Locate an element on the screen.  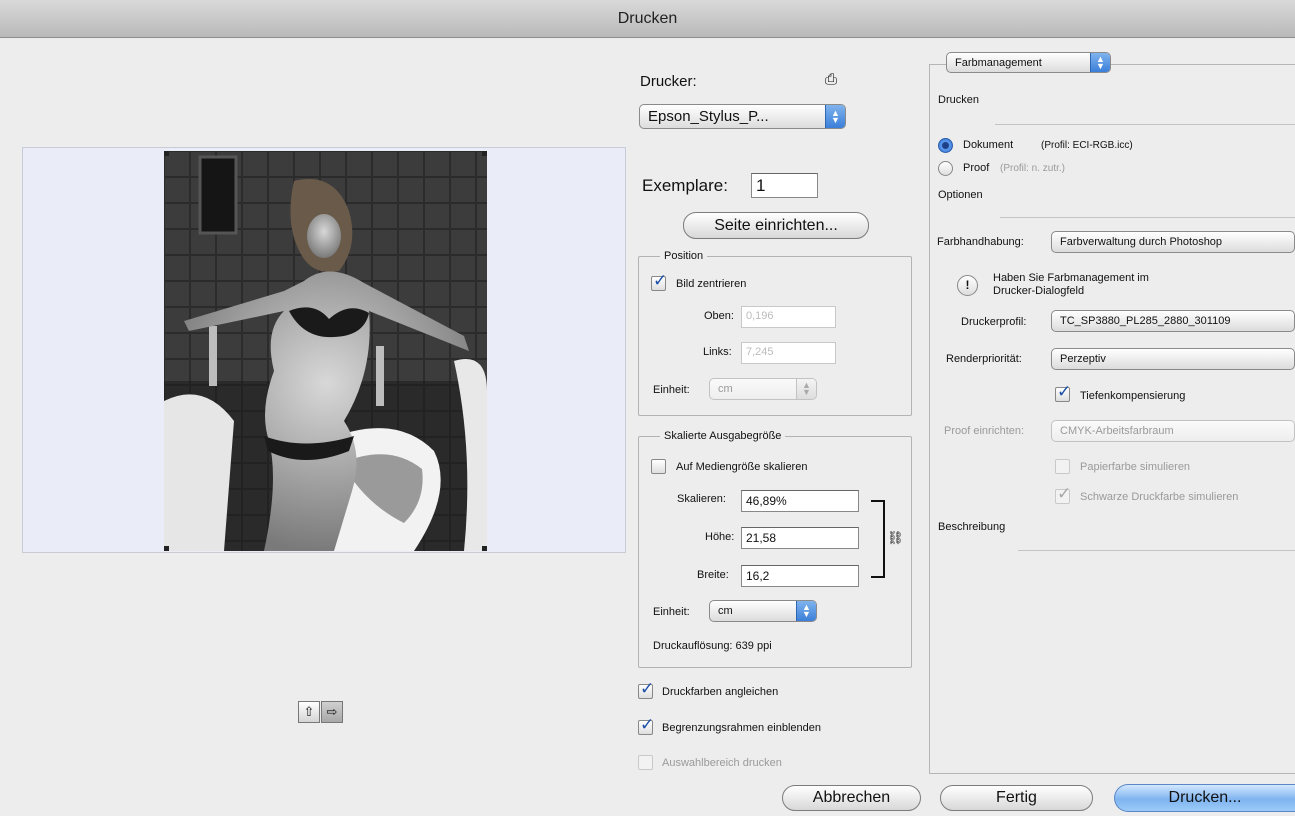
panel-mode-value: Farbmanagement is located at coordinates (998, 62).